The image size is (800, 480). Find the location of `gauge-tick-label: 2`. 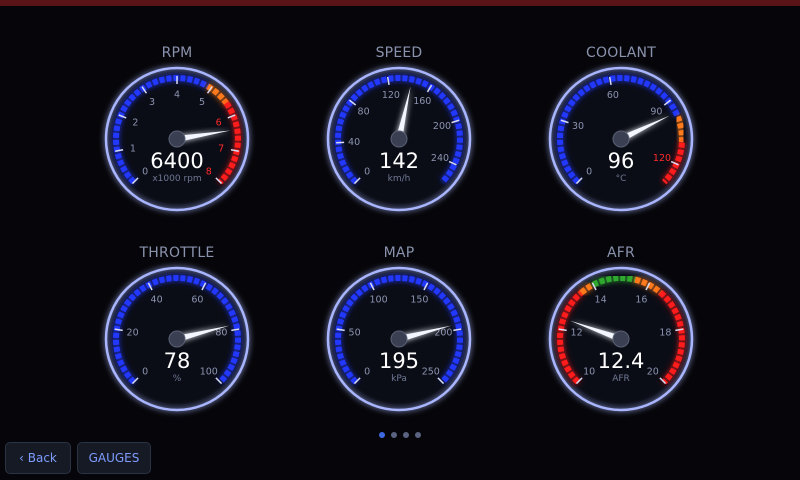

gauge-tick-label: 2 is located at coordinates (135, 122).